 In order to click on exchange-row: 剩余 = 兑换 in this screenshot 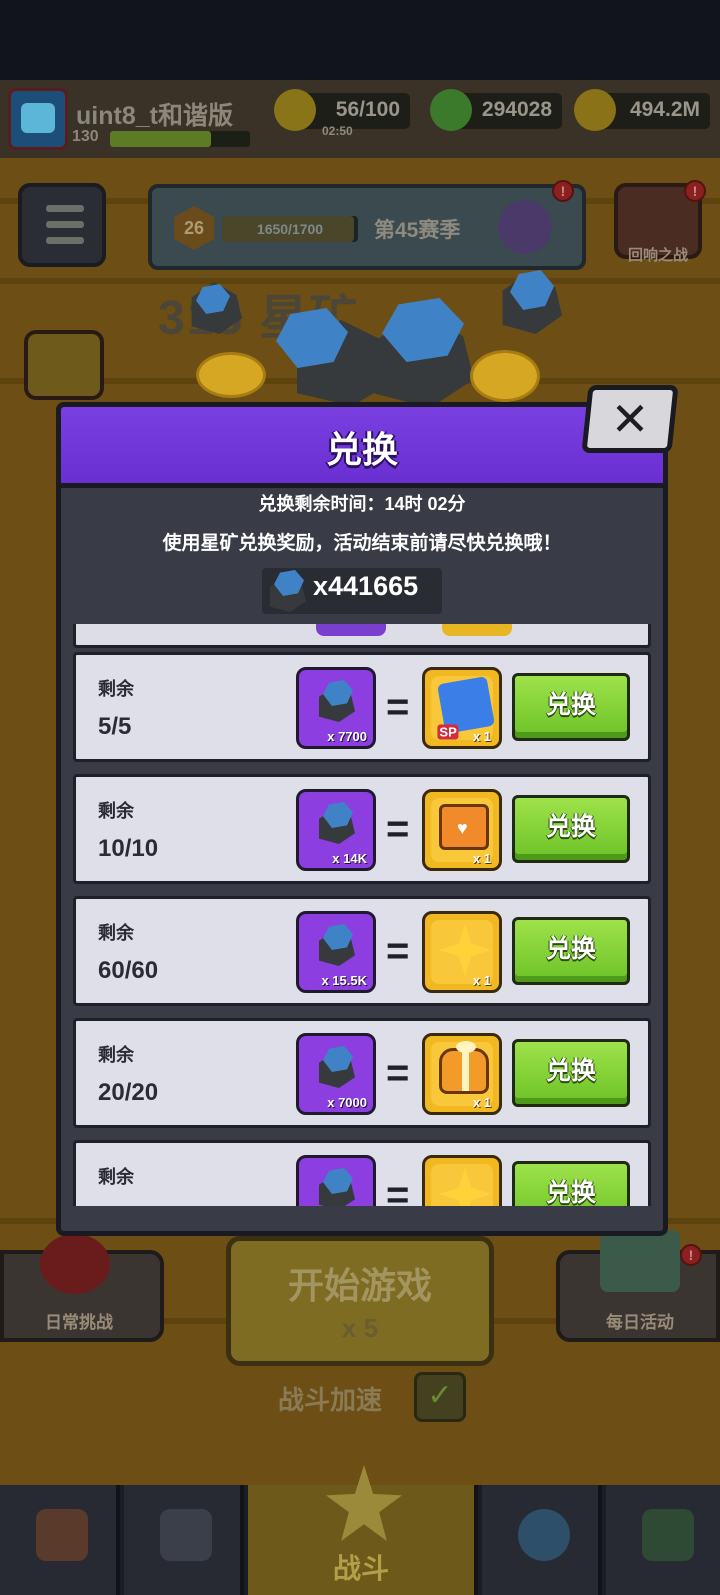, I will do `click(362, 1173)`.